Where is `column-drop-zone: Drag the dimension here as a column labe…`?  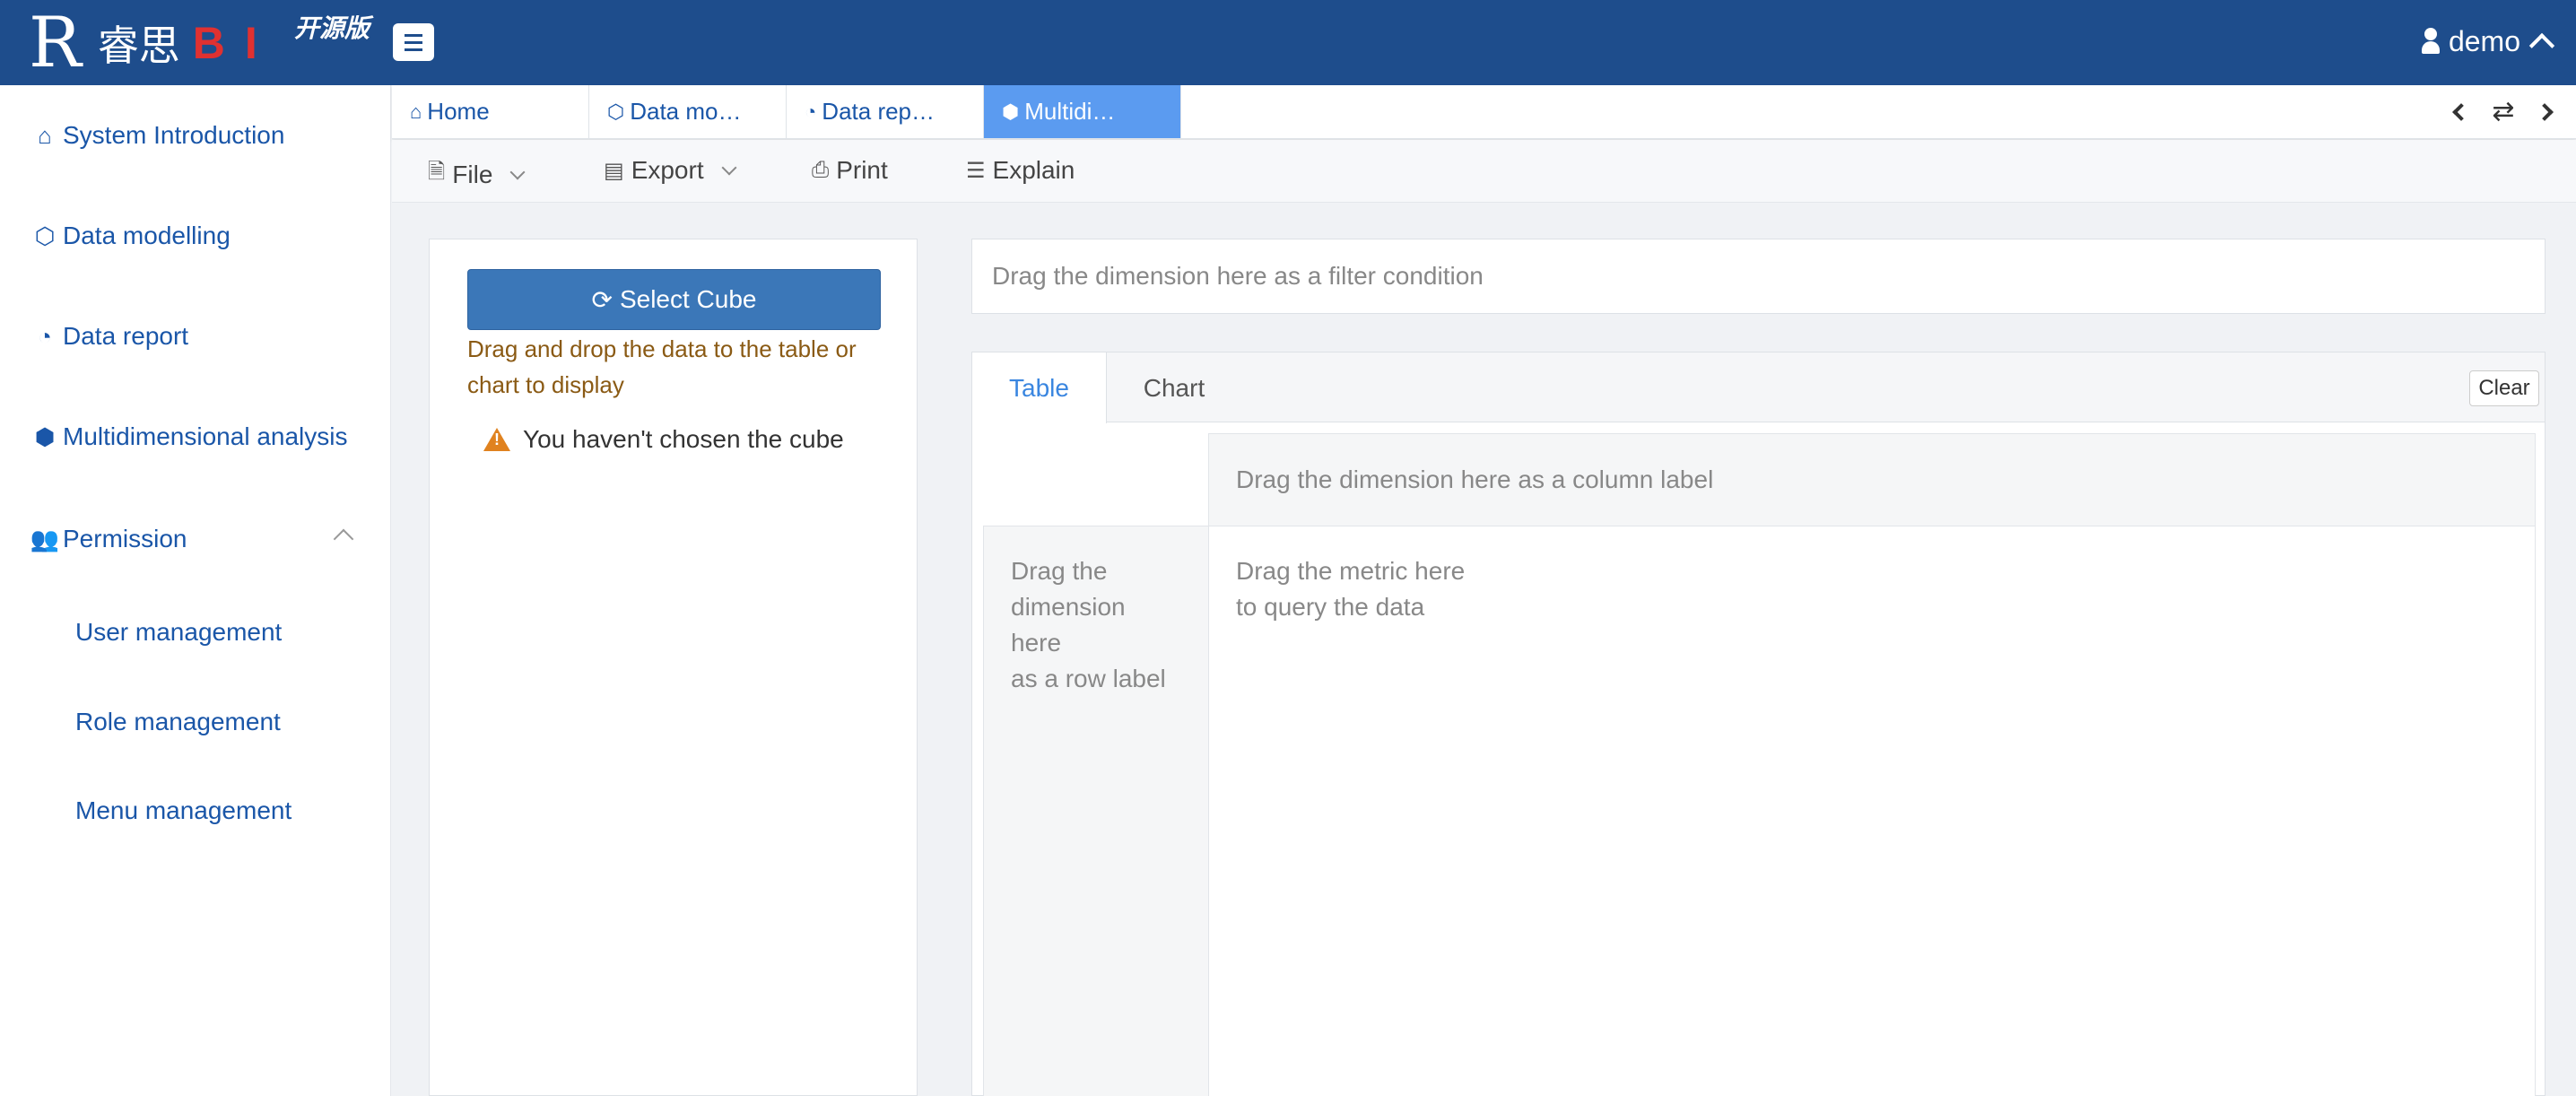
column-drop-zone: Drag the dimension here as a column labe… is located at coordinates (1872, 479).